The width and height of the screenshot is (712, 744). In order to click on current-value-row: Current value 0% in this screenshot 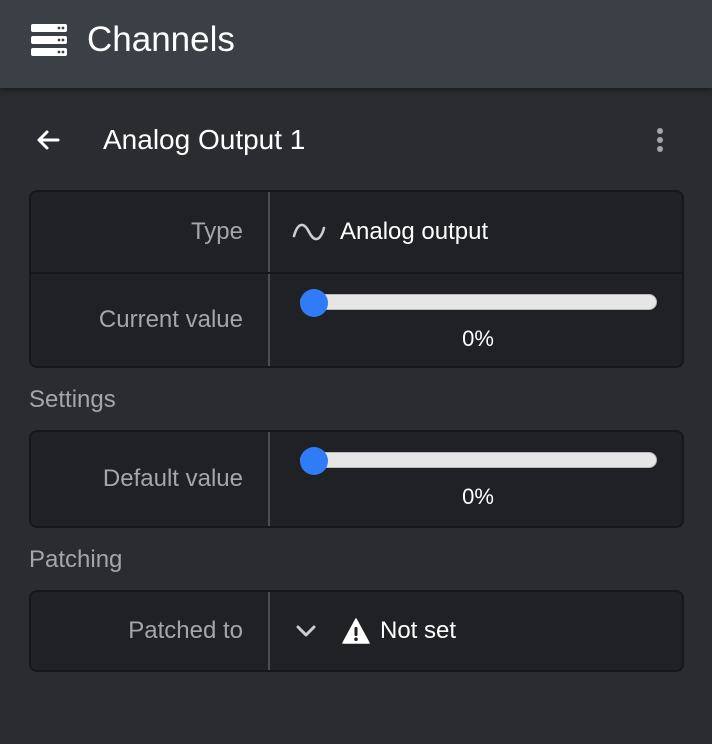, I will do `click(356, 319)`.